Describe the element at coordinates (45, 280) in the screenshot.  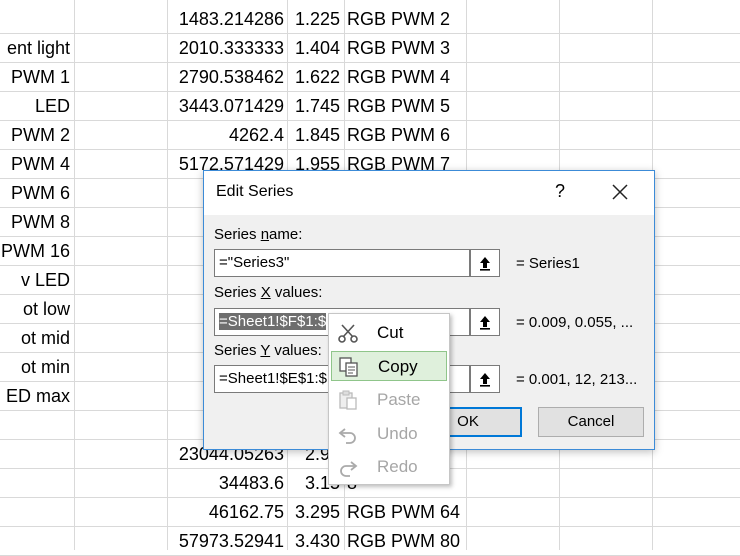
I see `cell-text: v LED` at that location.